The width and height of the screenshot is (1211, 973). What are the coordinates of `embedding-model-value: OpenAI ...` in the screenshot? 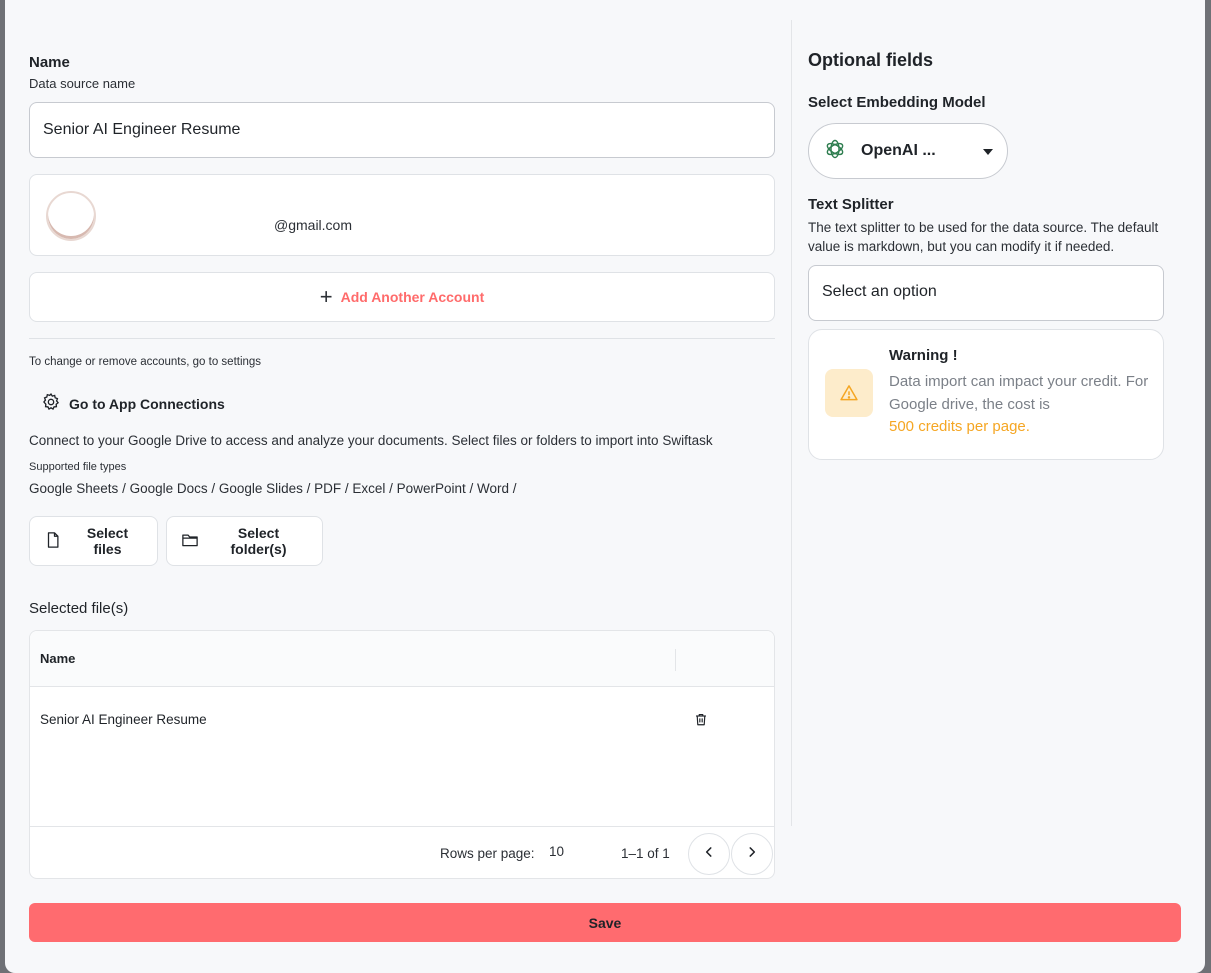 It's located at (898, 150).